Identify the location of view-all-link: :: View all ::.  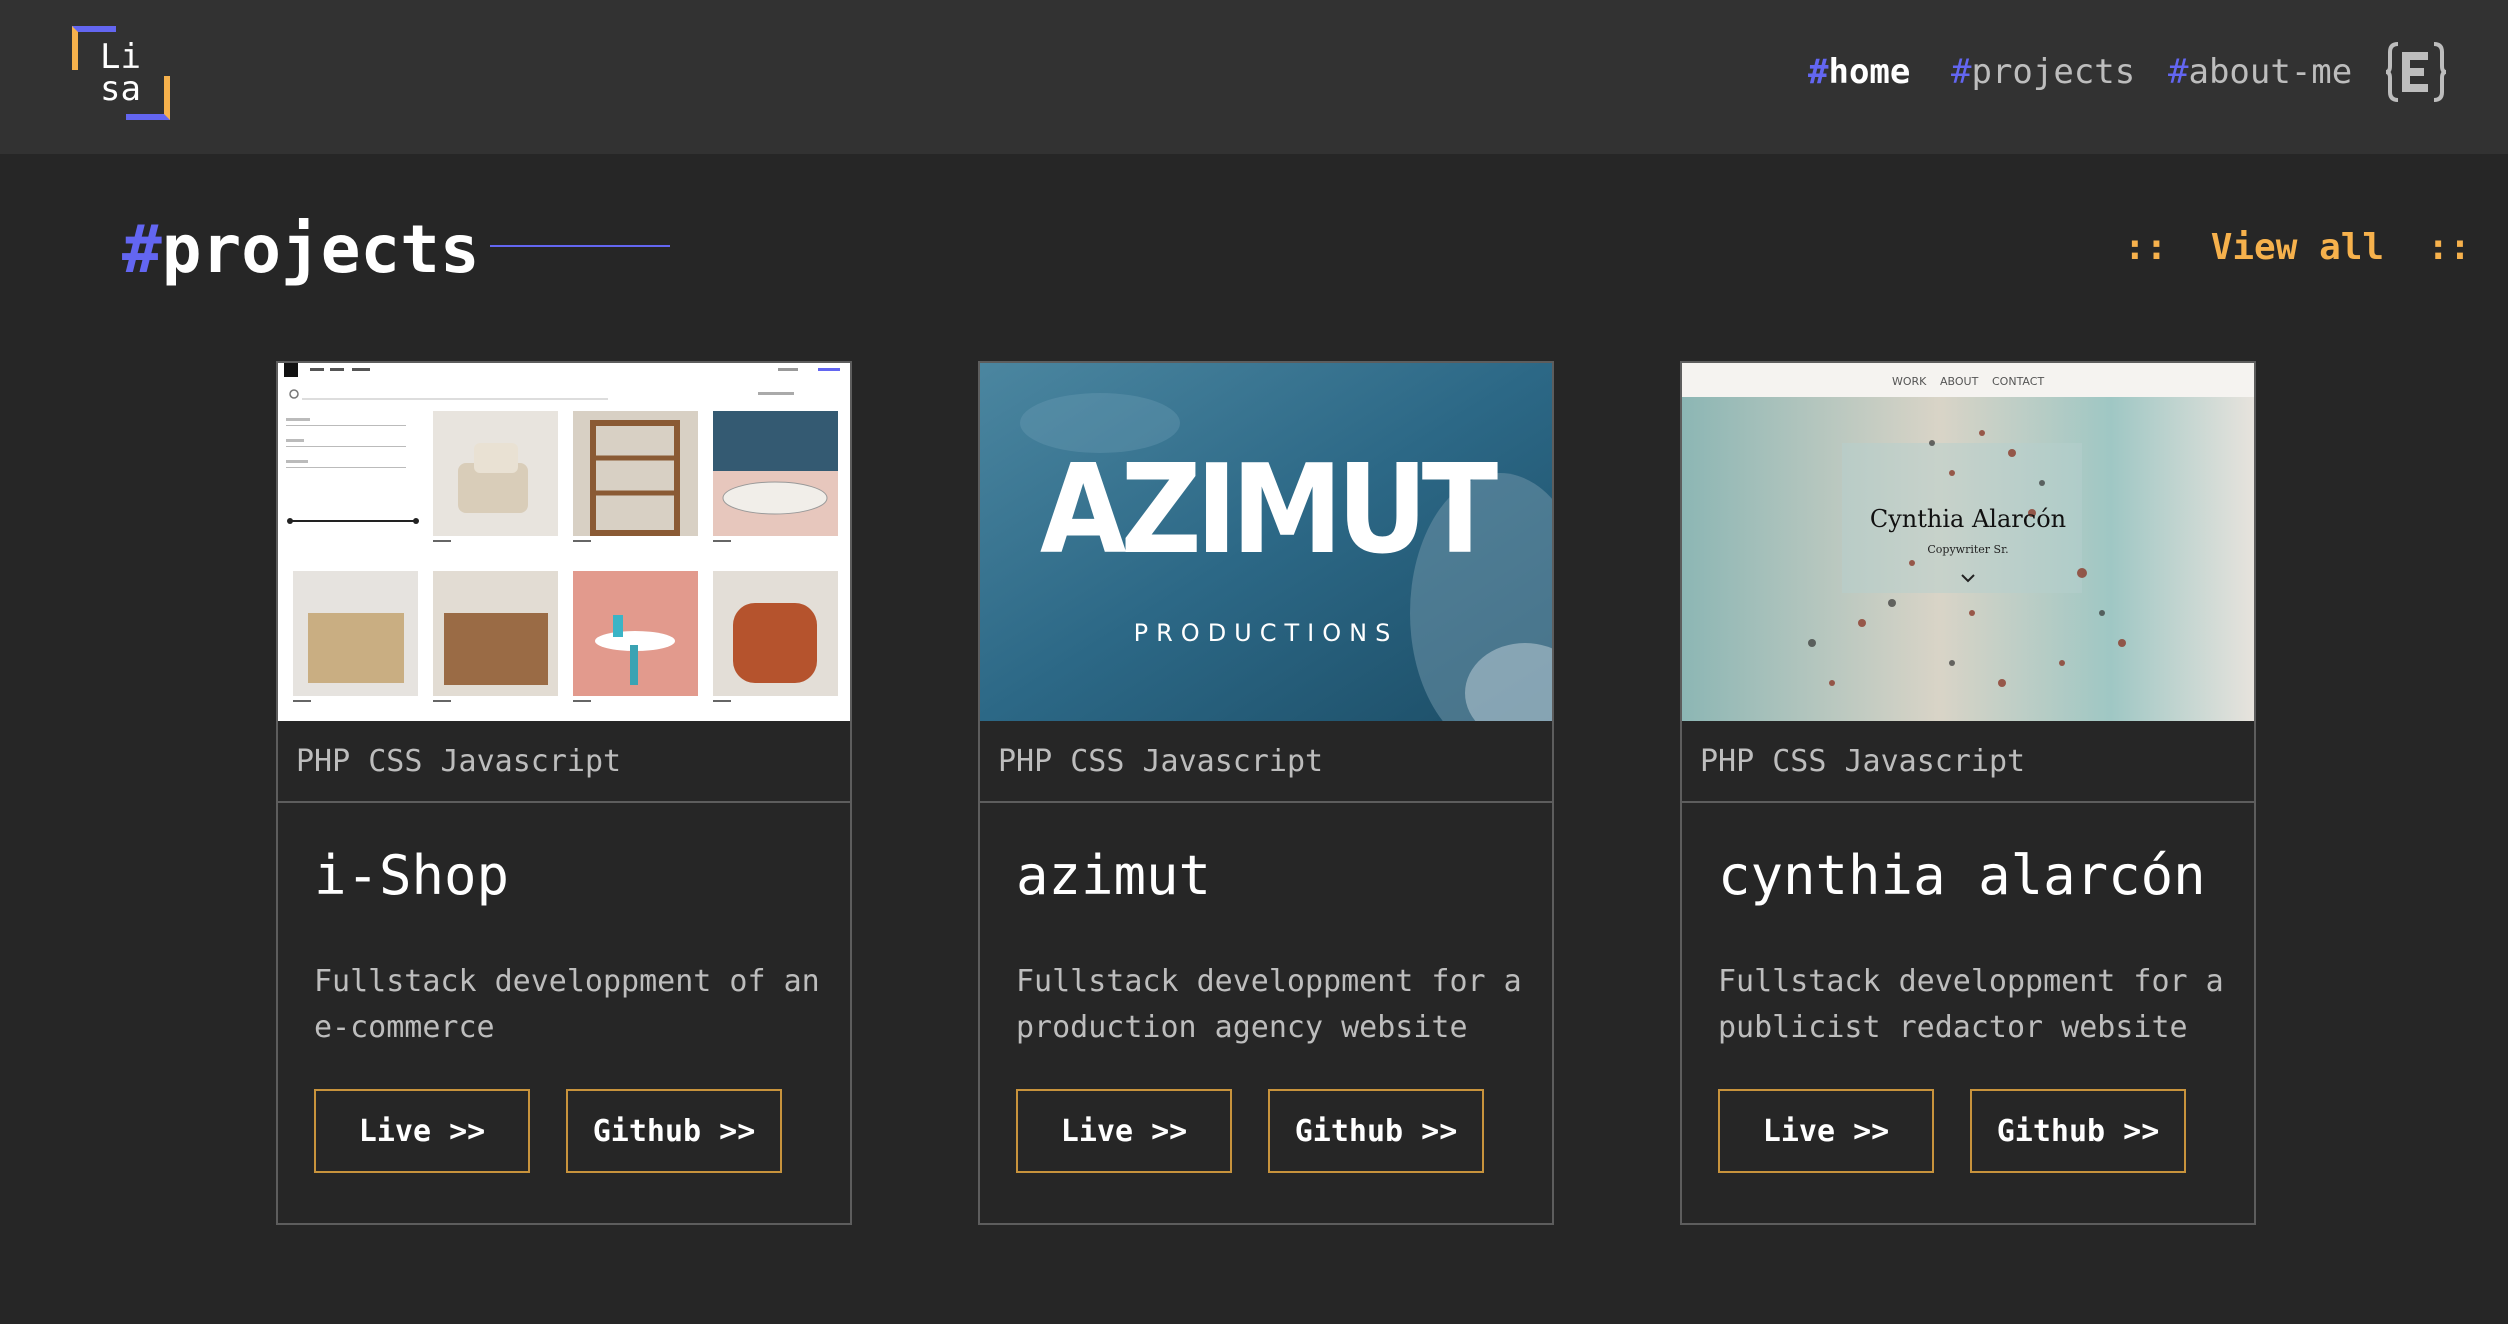
(2297, 248).